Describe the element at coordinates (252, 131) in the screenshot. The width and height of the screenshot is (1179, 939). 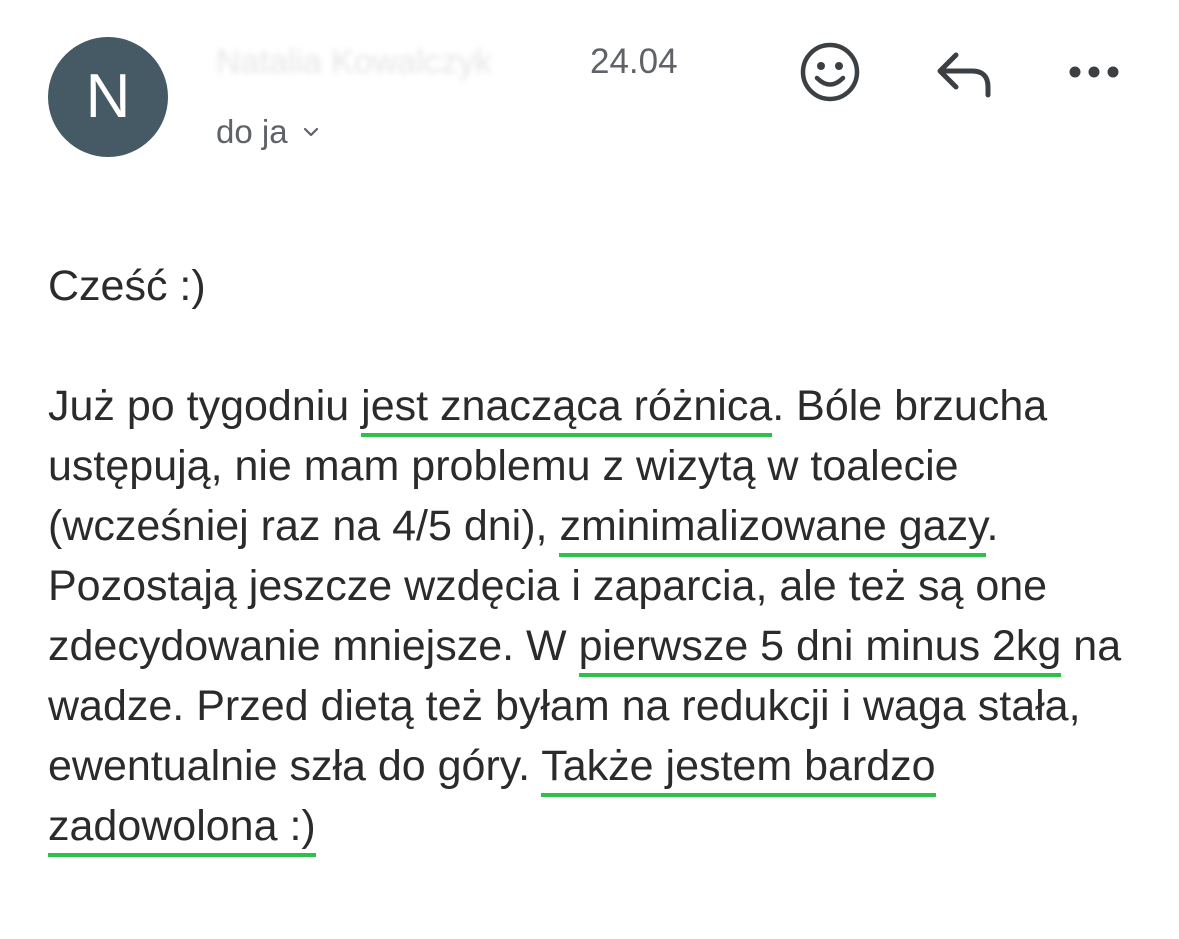
I see `recipient-label: do ja` at that location.